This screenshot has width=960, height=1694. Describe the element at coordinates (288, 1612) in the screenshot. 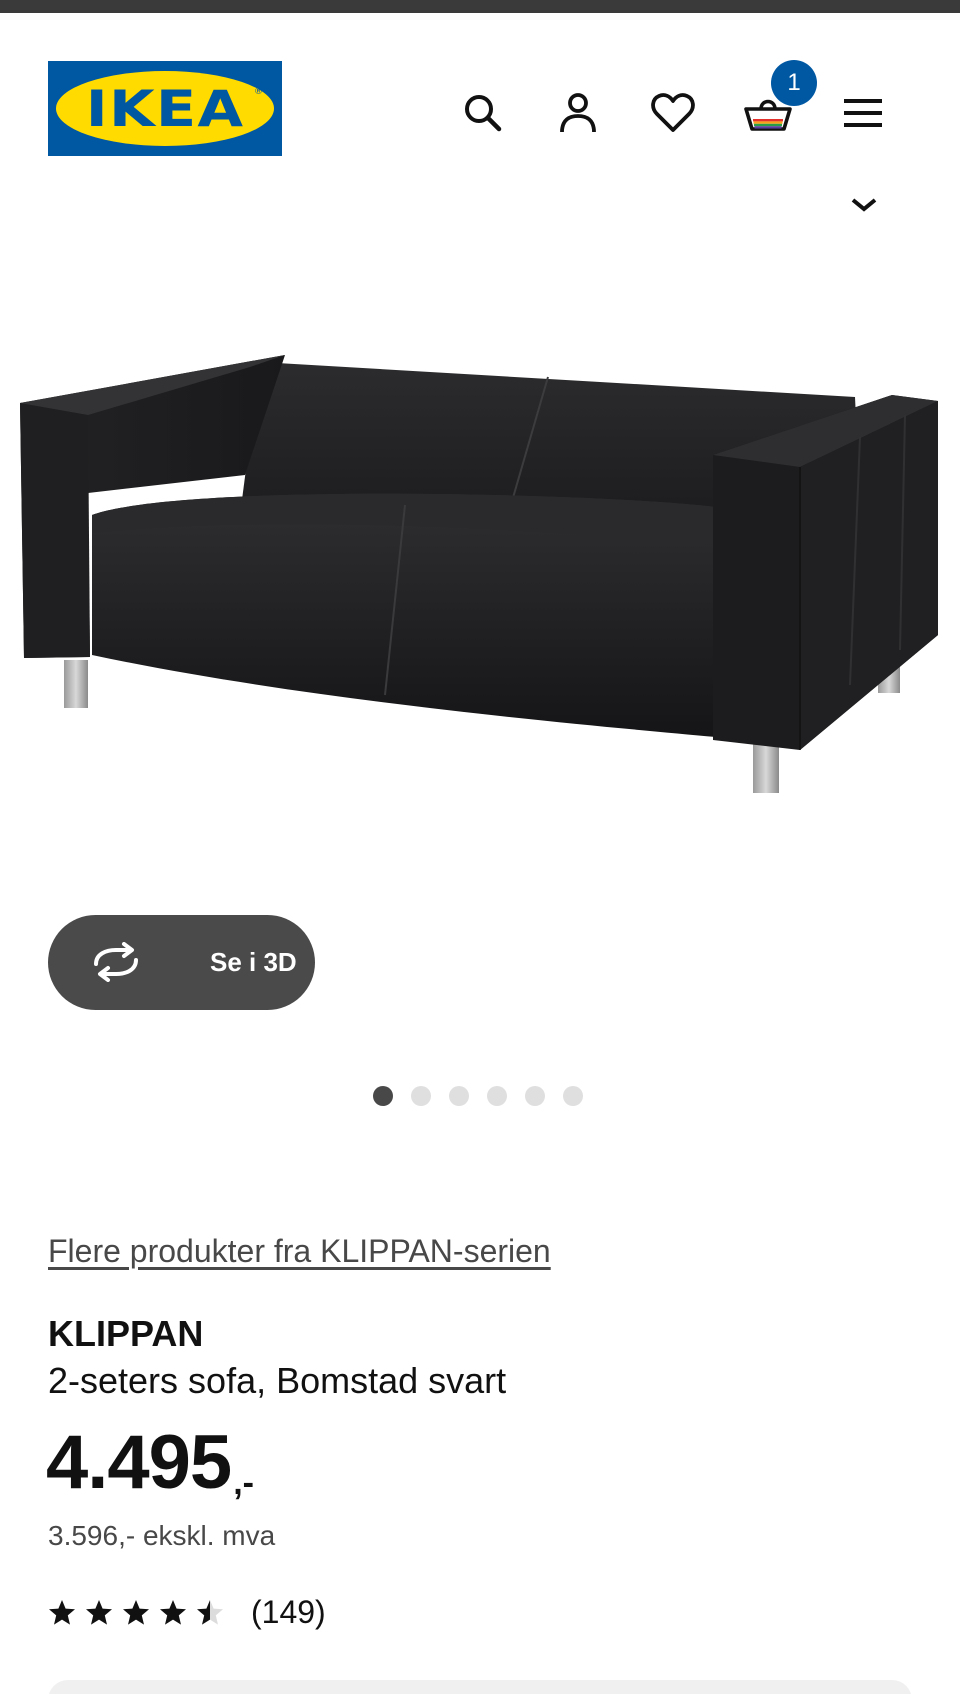

I see `rating-count: (149)` at that location.